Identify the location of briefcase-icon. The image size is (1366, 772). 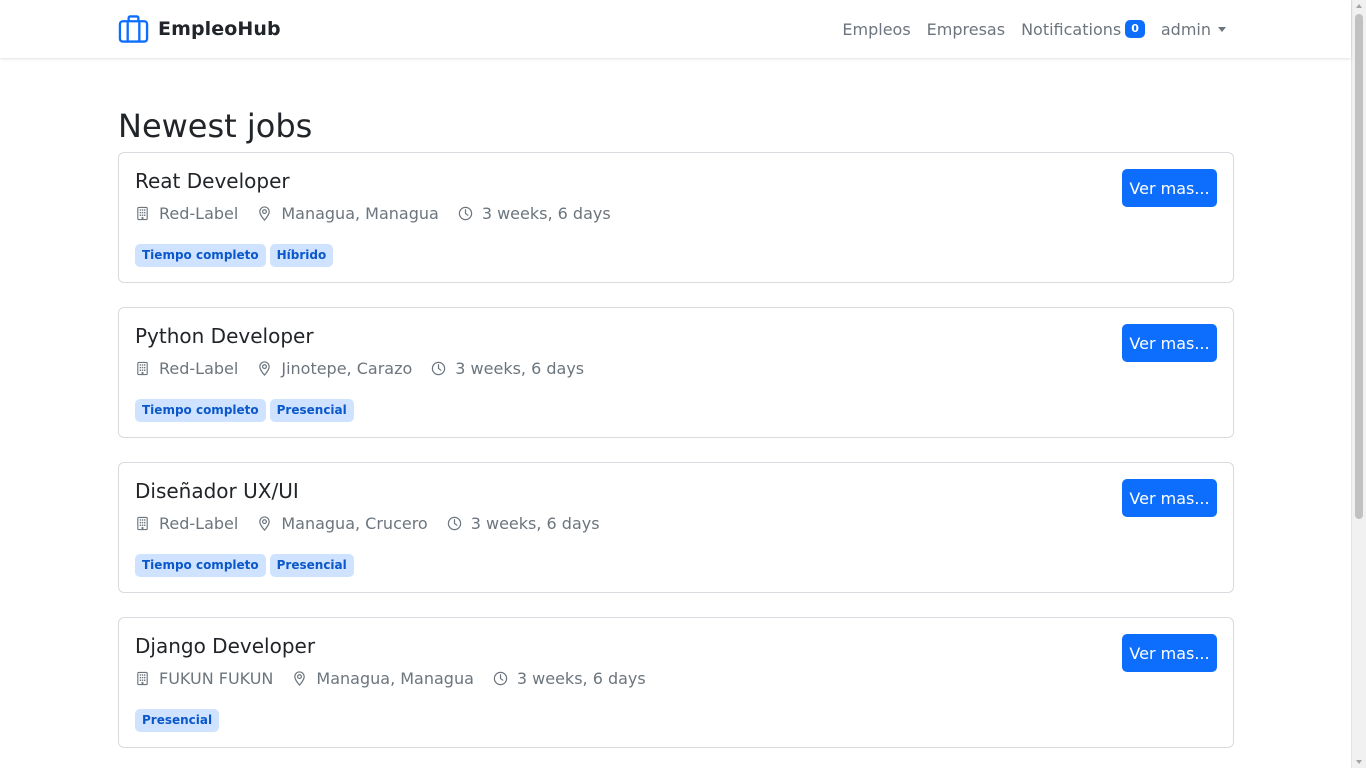
(133, 29).